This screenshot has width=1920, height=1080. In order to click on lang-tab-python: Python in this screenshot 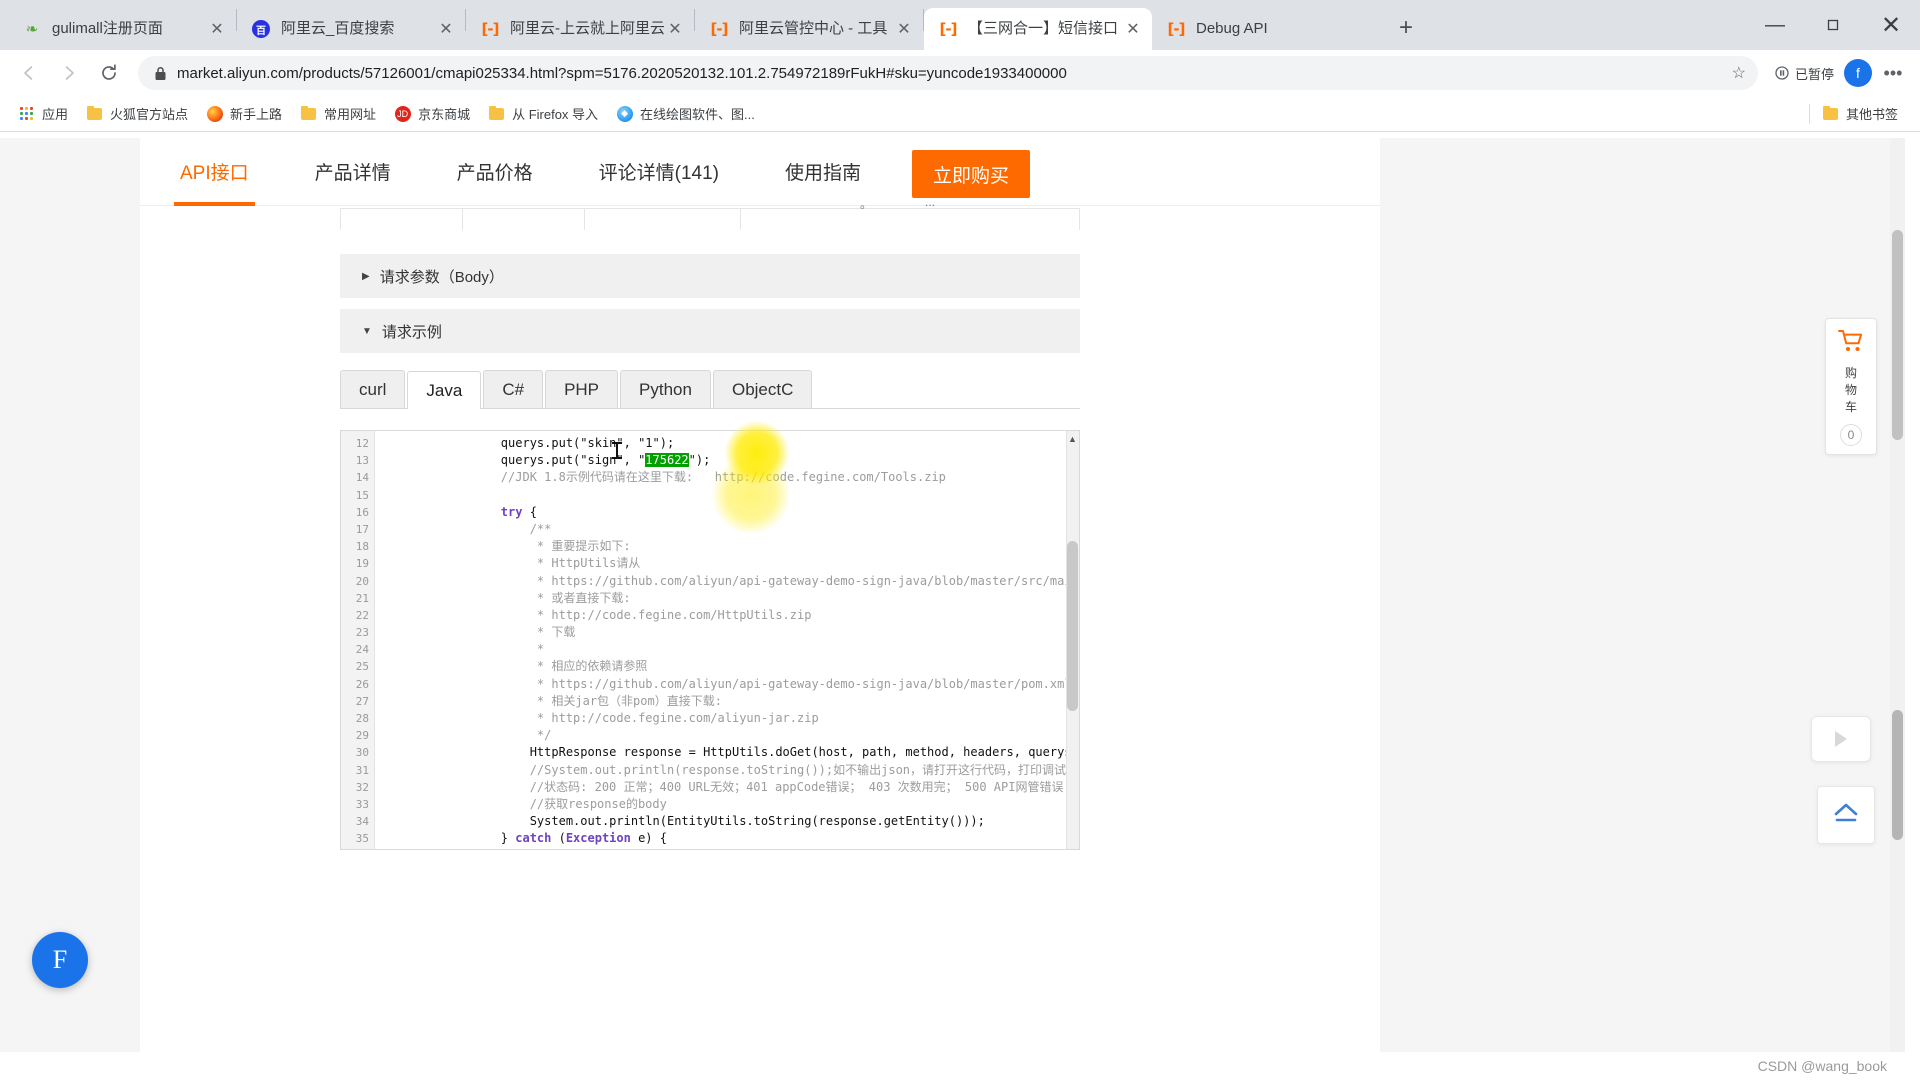, I will do `click(665, 389)`.